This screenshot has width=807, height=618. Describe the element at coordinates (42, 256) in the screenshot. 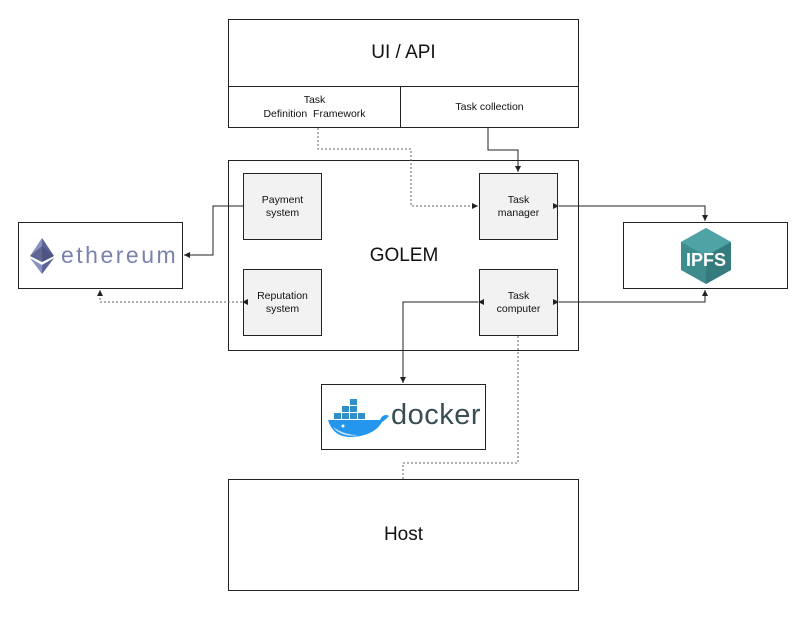

I see `ethereum-logo-icon` at that location.